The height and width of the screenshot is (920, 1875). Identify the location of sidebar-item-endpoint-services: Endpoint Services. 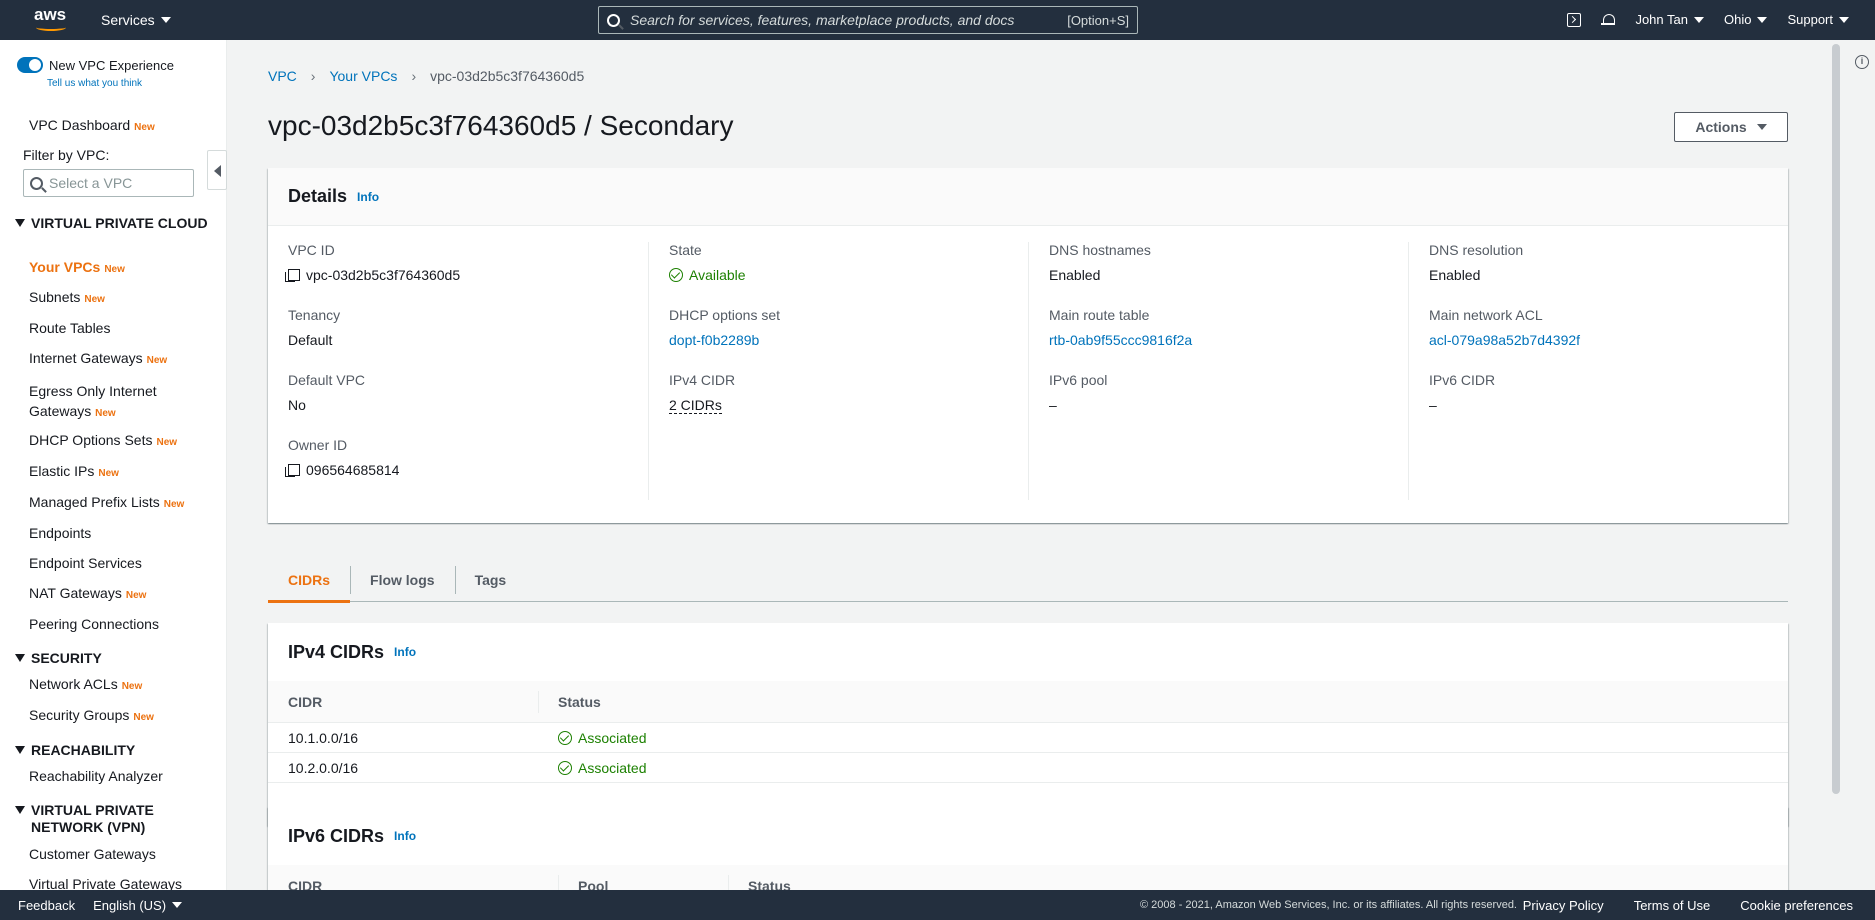
(85, 563).